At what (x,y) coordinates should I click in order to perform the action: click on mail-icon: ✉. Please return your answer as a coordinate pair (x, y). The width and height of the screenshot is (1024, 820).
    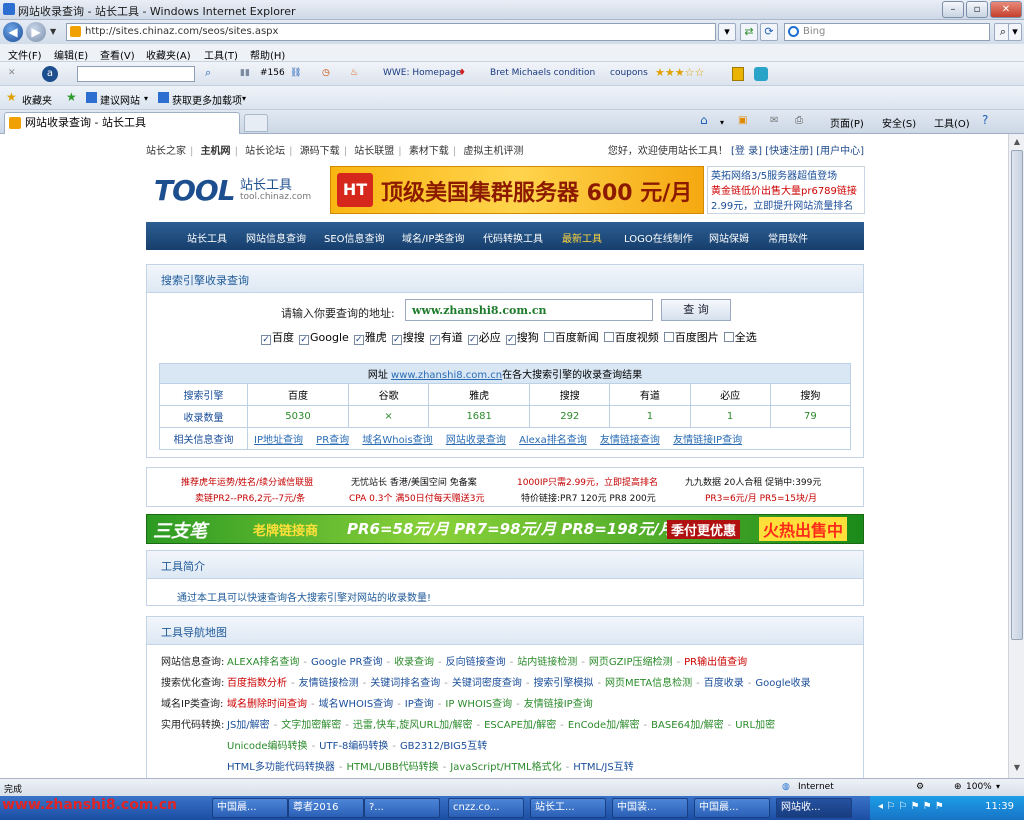
    Looking at the image, I should click on (774, 120).